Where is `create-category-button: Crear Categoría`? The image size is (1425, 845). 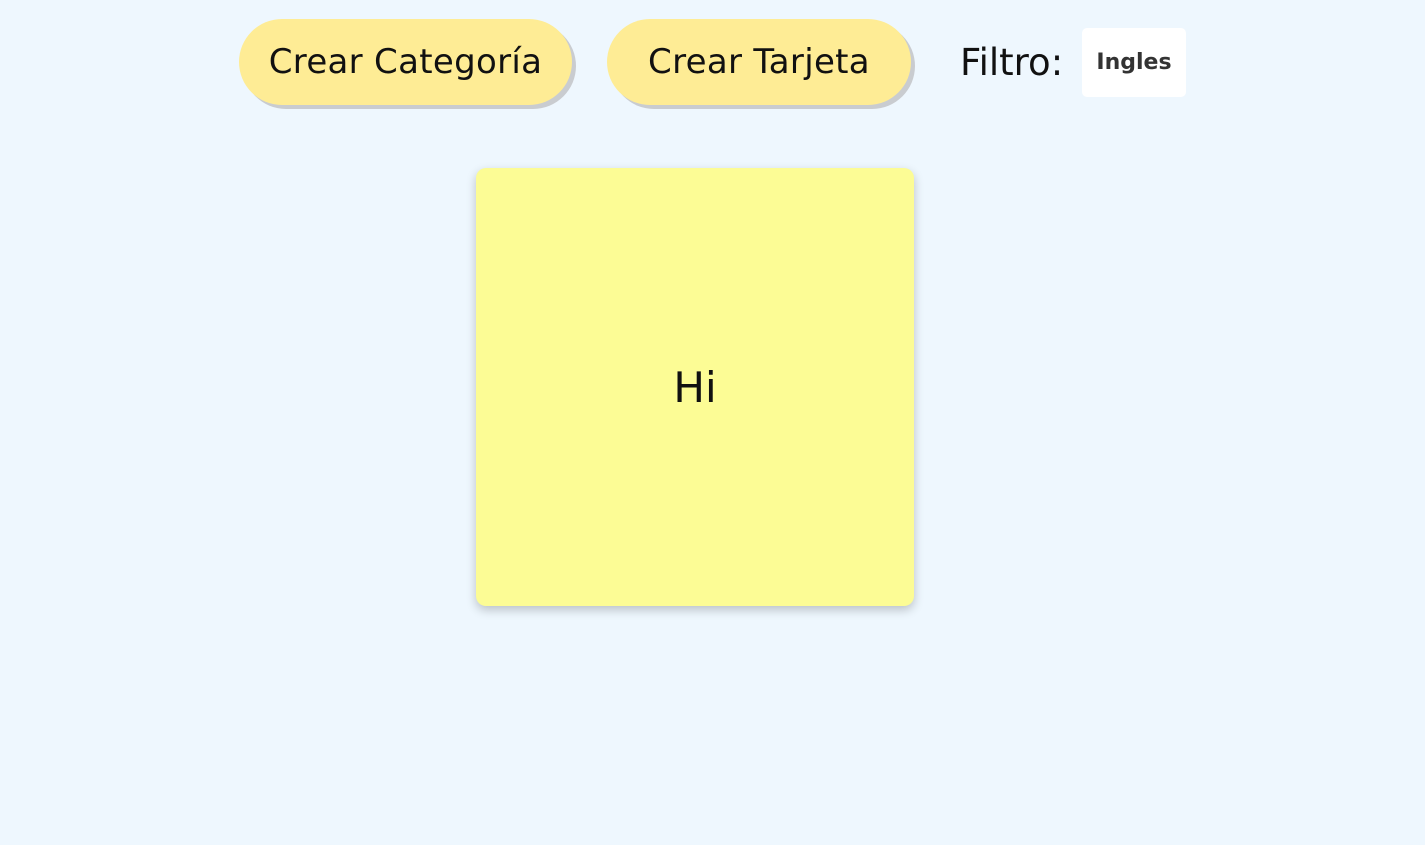 create-category-button: Crear Categoría is located at coordinates (405, 62).